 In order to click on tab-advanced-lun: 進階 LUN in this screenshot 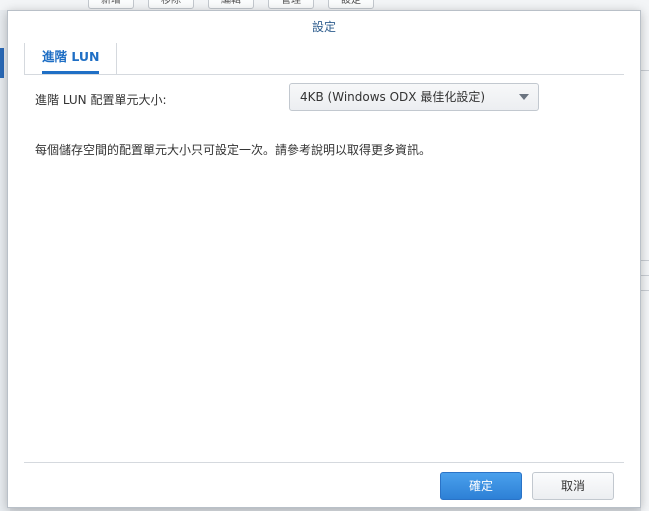, I will do `click(71, 58)`.